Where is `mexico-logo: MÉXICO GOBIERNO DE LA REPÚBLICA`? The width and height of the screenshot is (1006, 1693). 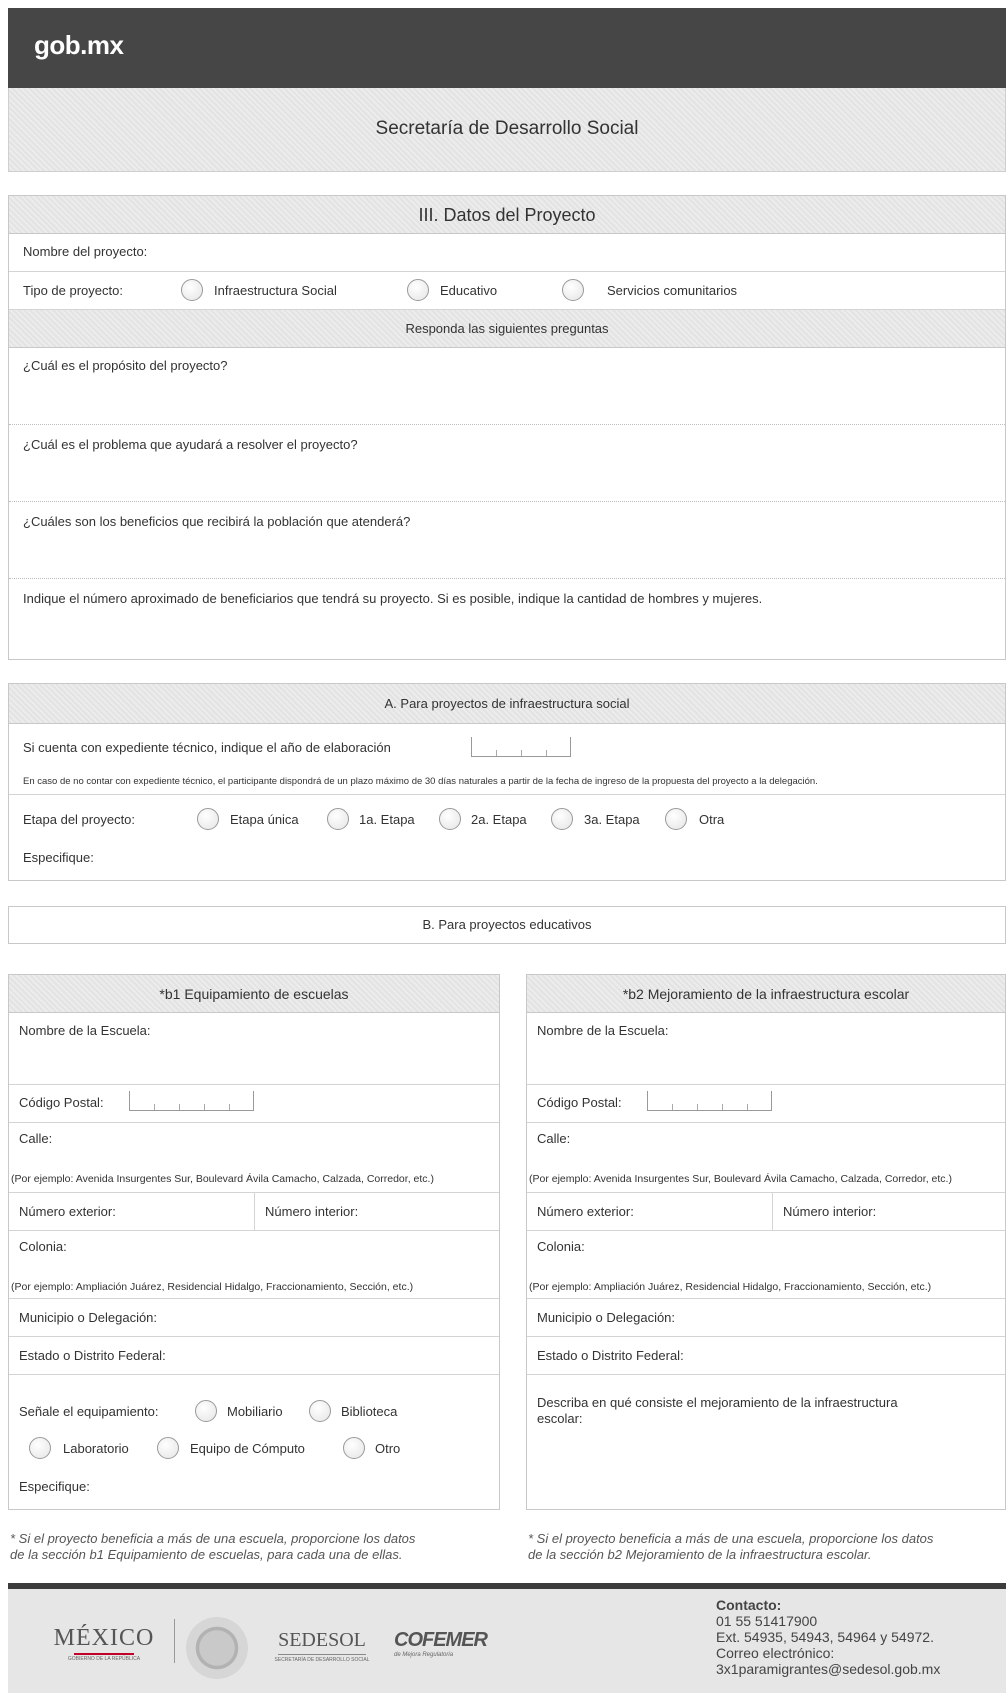
mexico-logo: MÉXICO GOBIERNO DE LA REPÚBLICA is located at coordinates (104, 1643).